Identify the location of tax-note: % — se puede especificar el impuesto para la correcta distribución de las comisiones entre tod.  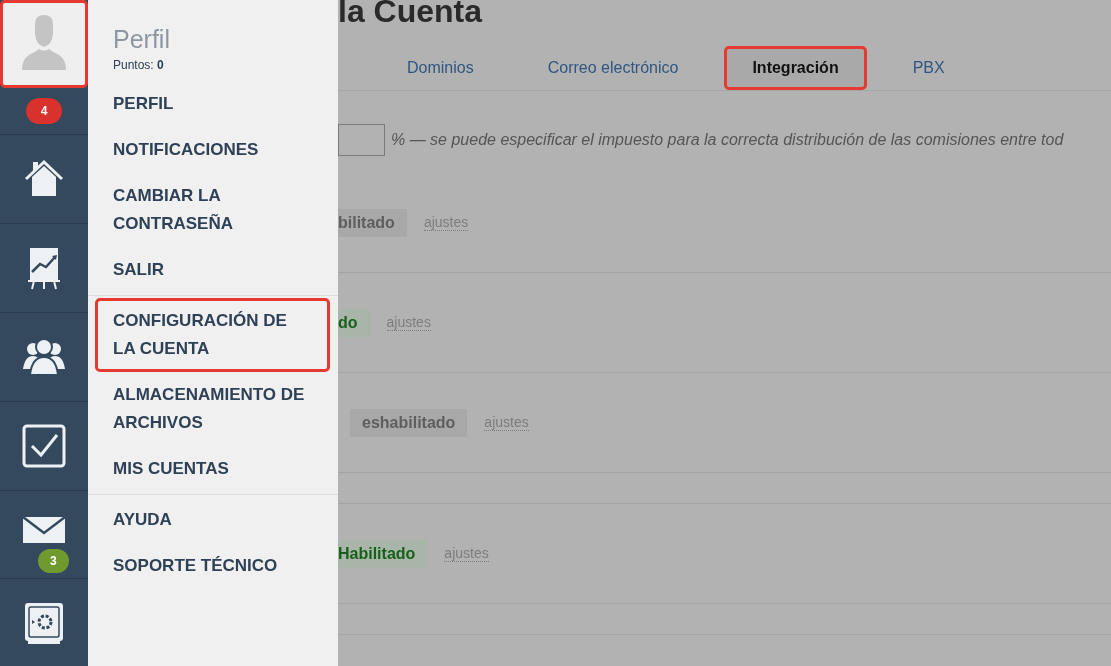
(727, 140).